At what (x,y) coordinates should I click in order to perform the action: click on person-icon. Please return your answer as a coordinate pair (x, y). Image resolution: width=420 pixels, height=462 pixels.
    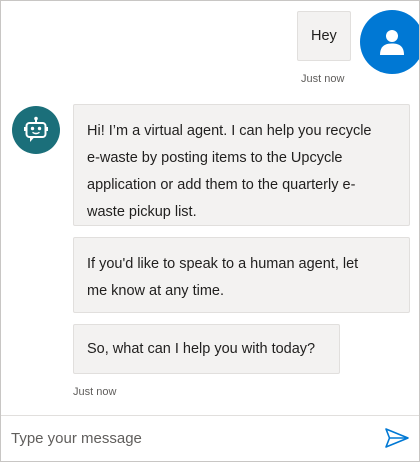
    Looking at the image, I should click on (392, 42).